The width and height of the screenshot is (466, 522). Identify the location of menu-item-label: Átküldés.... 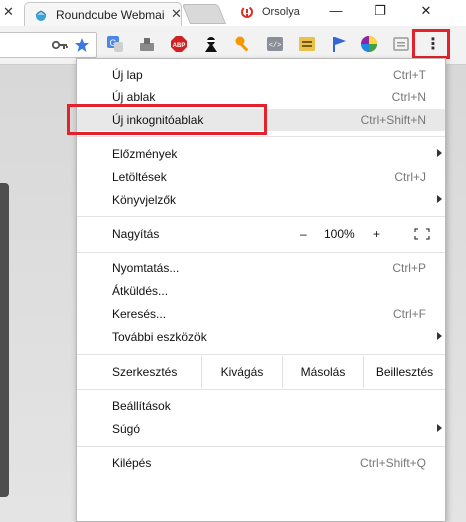
(140, 291).